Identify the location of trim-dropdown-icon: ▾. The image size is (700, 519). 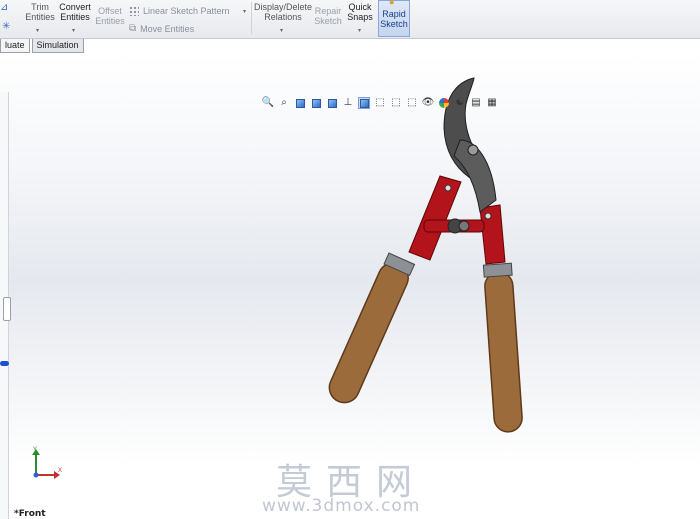
(37, 30).